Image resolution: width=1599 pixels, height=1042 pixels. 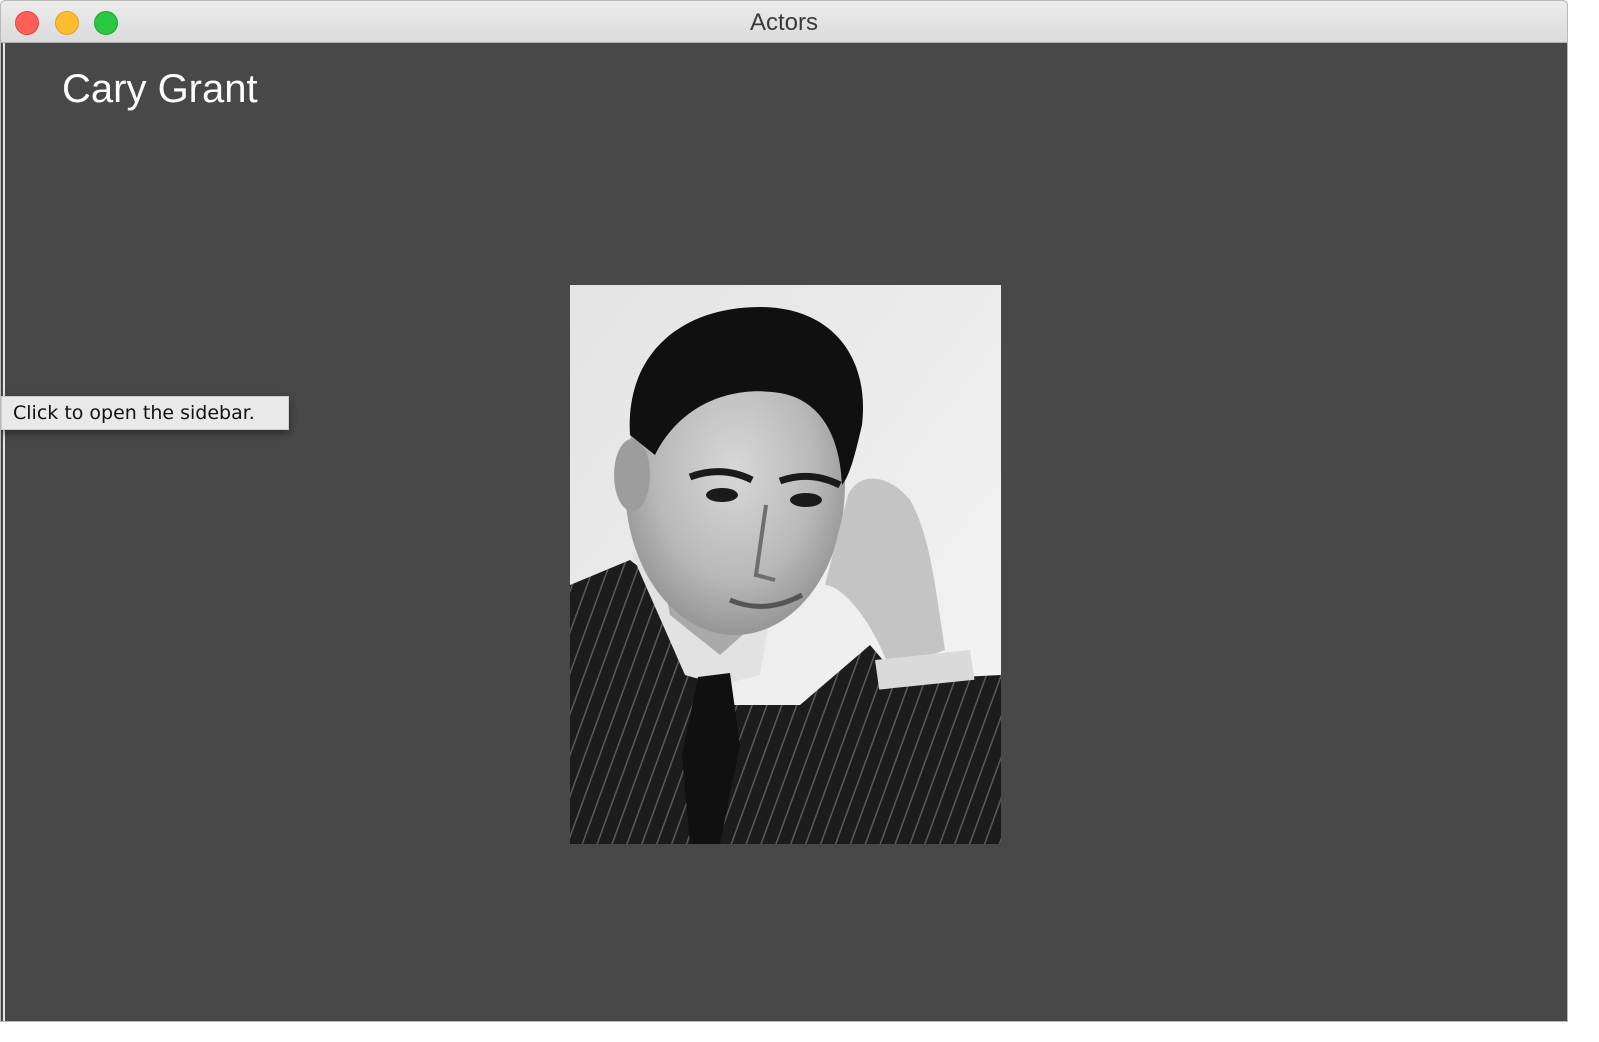 What do you see at coordinates (785, 564) in the screenshot?
I see `actor-portrait-image` at bounding box center [785, 564].